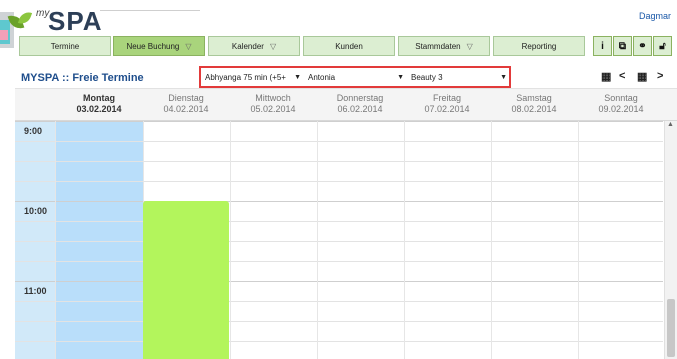 This screenshot has width=677, height=359. What do you see at coordinates (427, 77) in the screenshot?
I see `room-select-value: Beauty 3` at bounding box center [427, 77].